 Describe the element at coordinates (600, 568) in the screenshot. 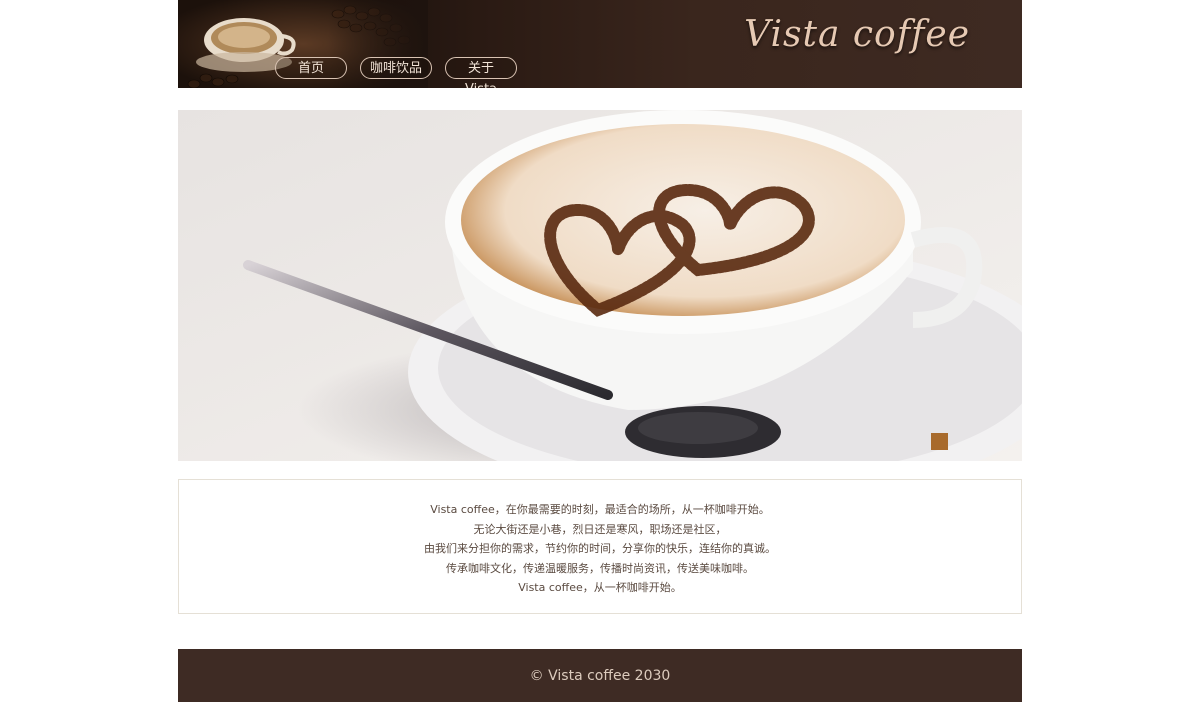

I see `intro-line: 传承咖啡文化，传递温暖服务，传播时尚资讯，传送美味咖啡。` at that location.